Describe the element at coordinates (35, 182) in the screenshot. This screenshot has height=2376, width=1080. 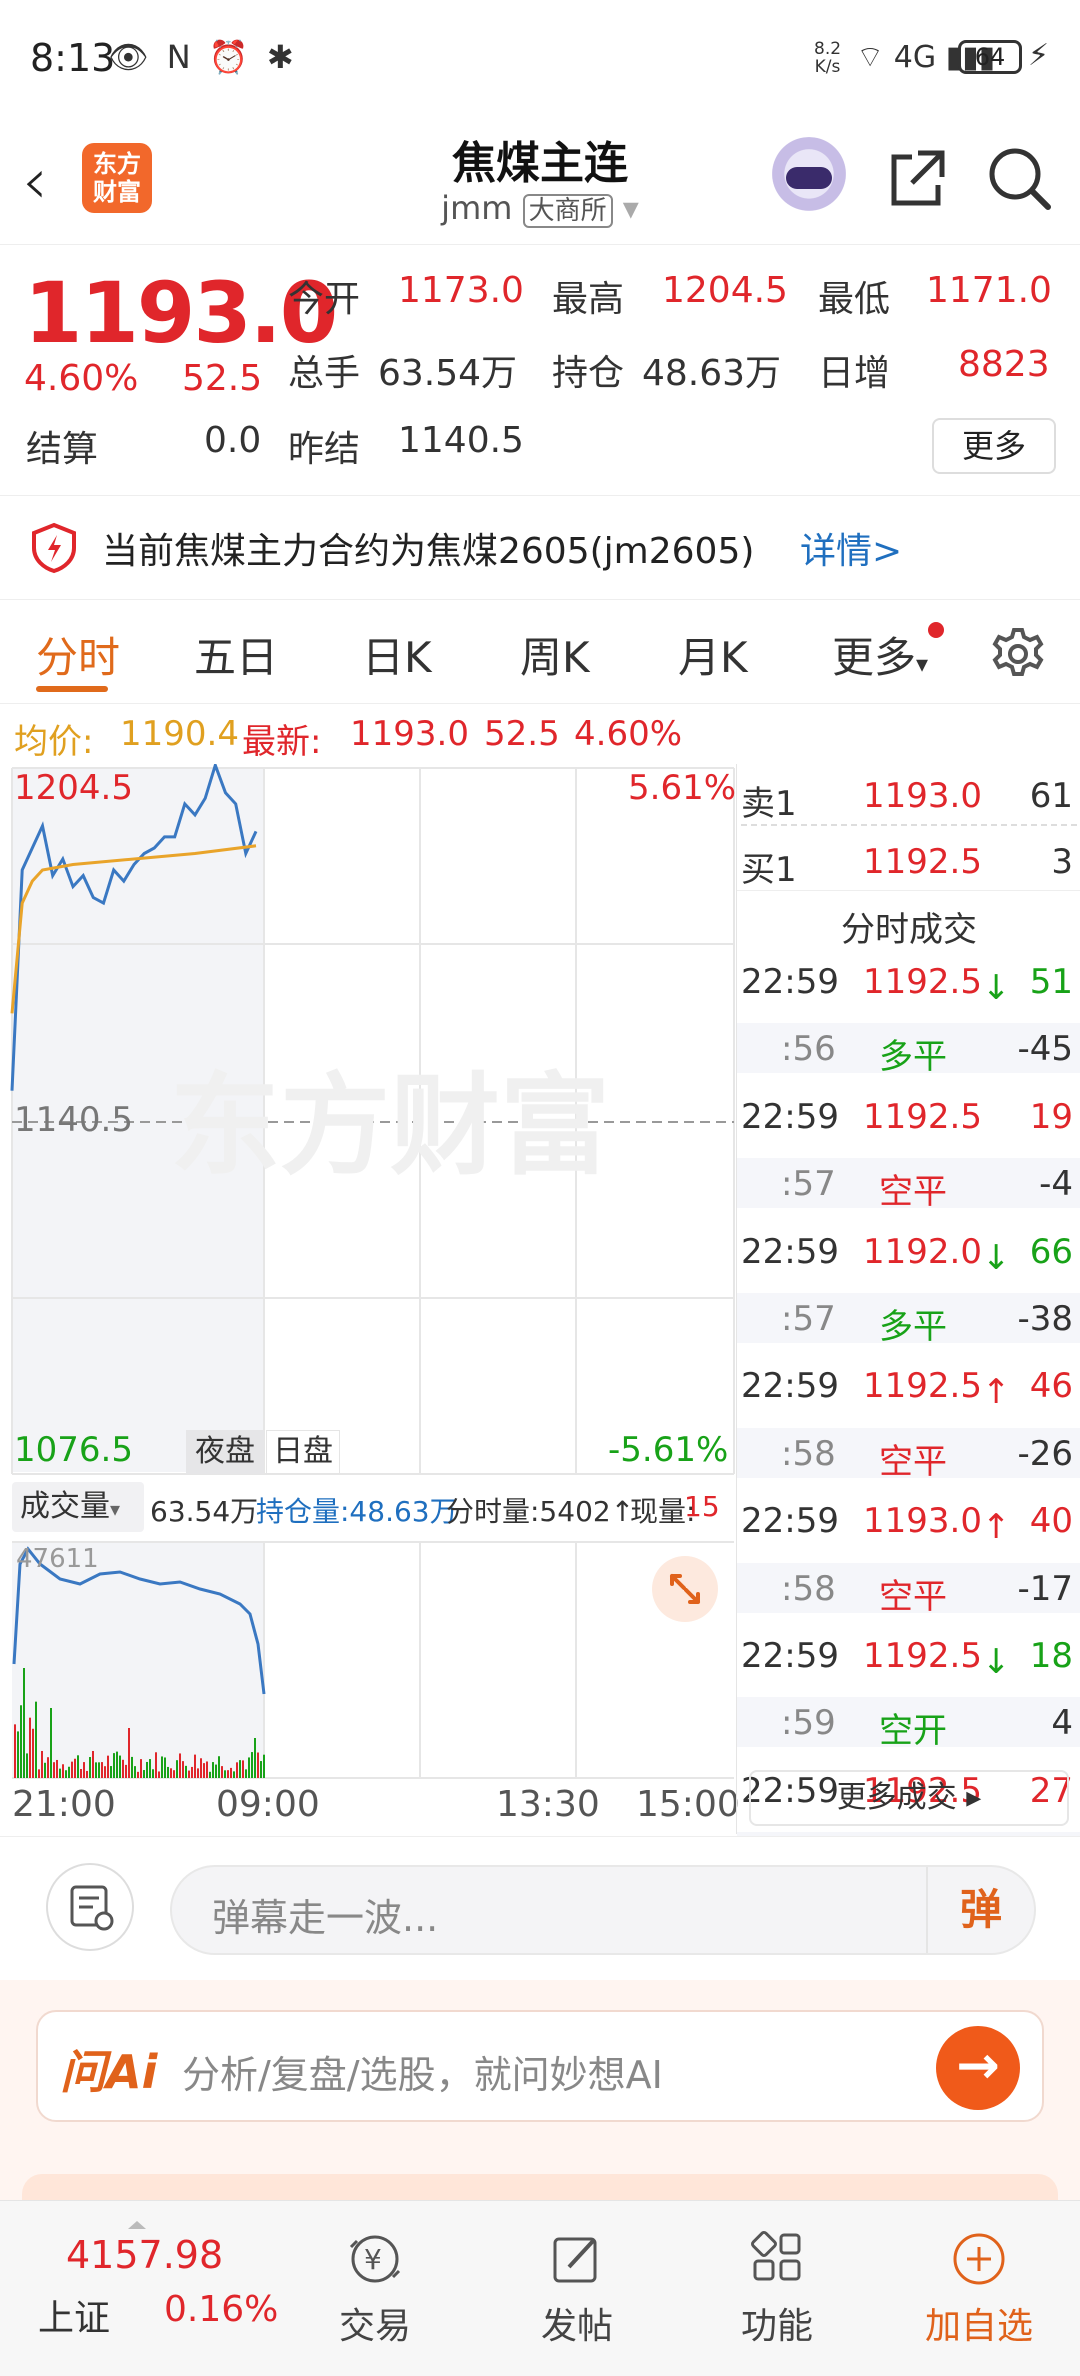
I see `back-button: ‹` at that location.